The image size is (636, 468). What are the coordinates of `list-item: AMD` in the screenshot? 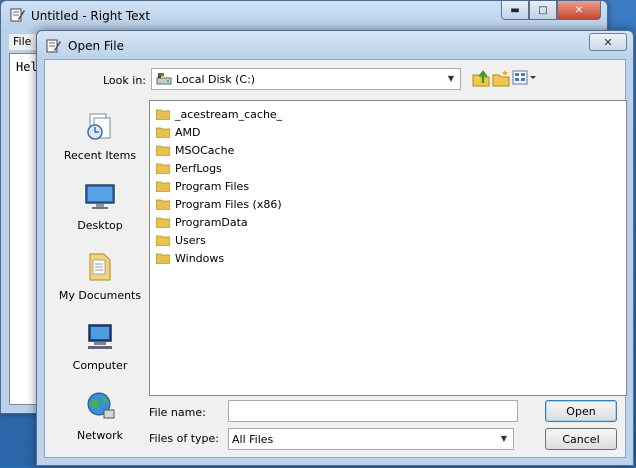 It's located at (178, 132).